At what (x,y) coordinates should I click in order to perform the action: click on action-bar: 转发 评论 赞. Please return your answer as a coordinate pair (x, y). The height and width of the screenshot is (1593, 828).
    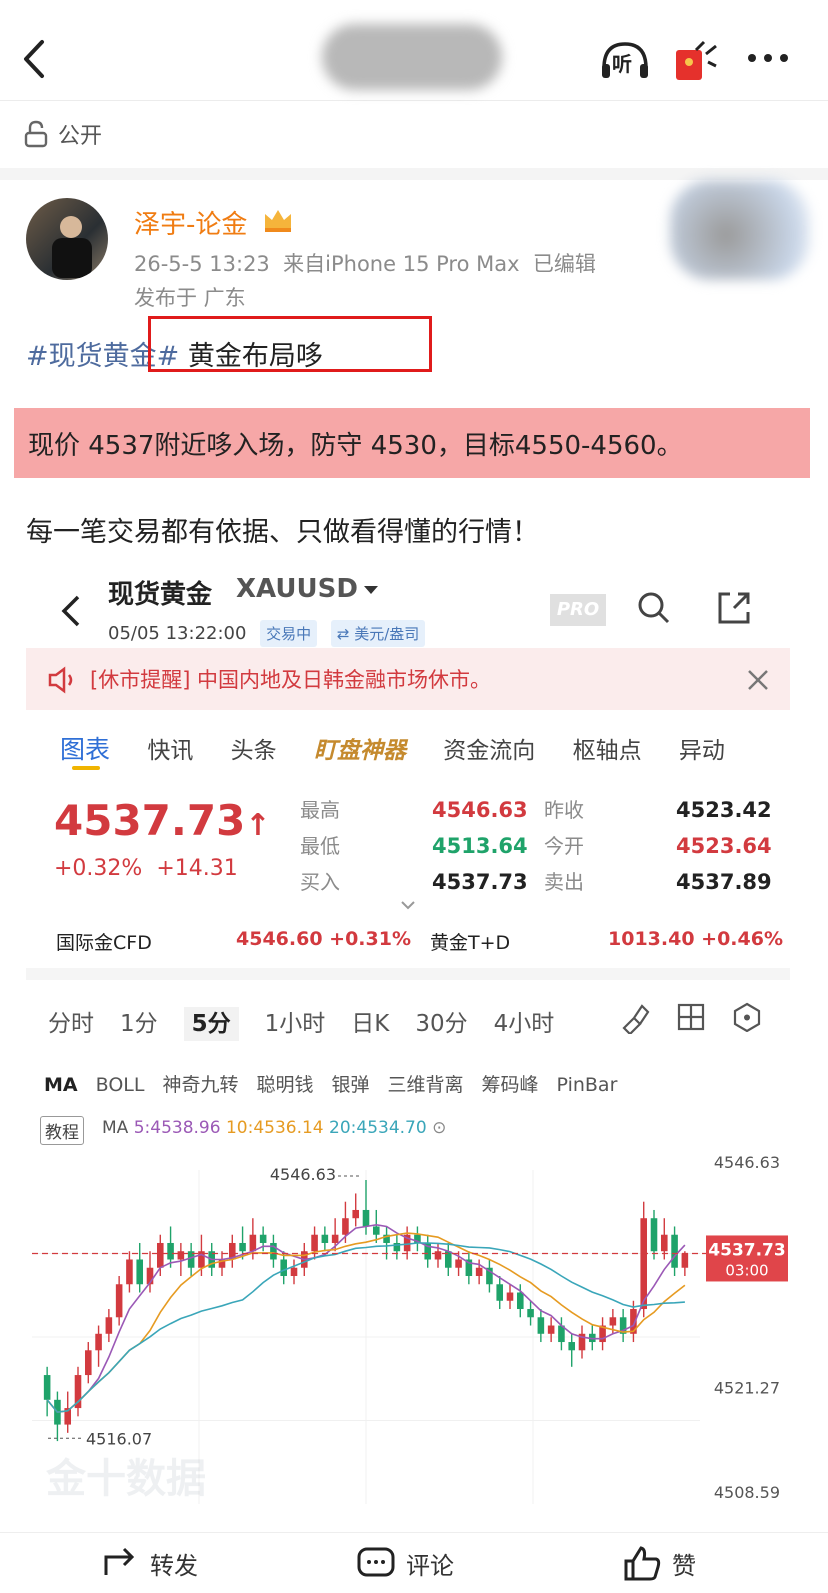
    Looking at the image, I should click on (414, 1562).